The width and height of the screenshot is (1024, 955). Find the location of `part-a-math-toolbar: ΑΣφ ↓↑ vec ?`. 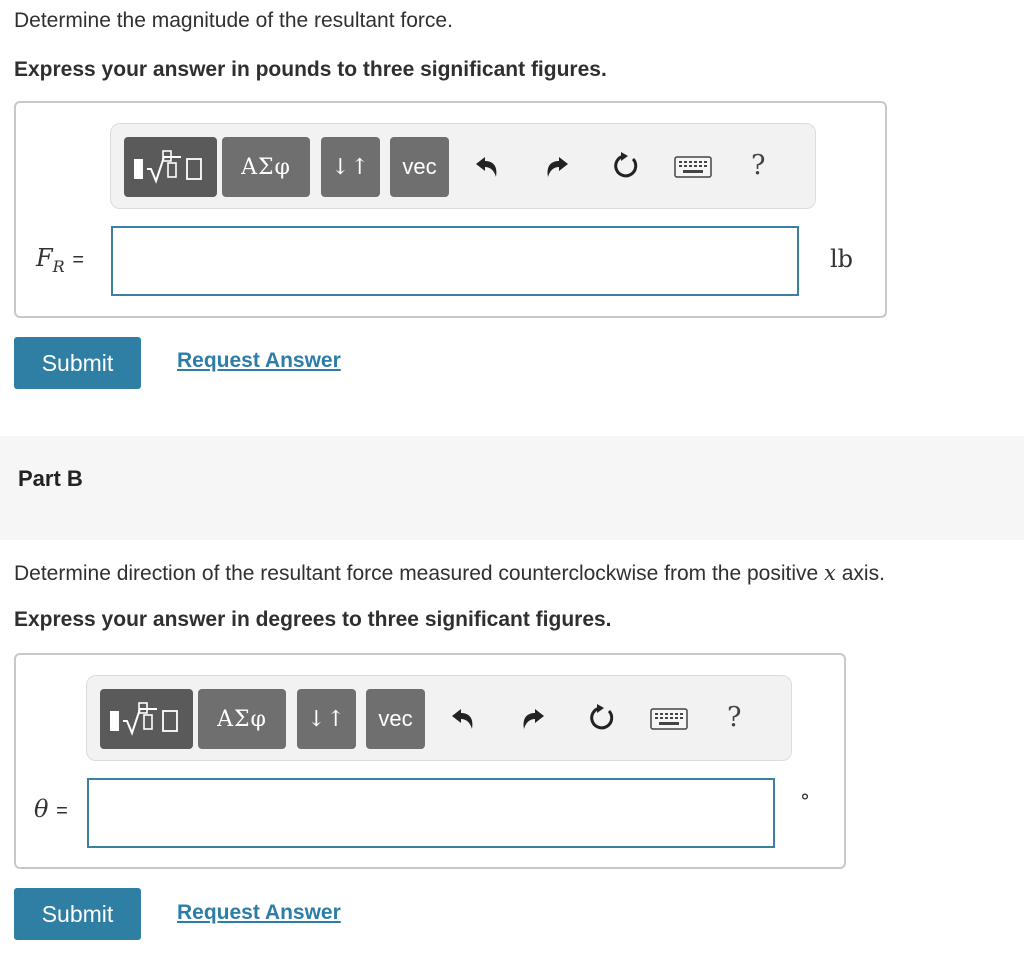

part-a-math-toolbar: ΑΣφ ↓↑ vec ? is located at coordinates (463, 166).